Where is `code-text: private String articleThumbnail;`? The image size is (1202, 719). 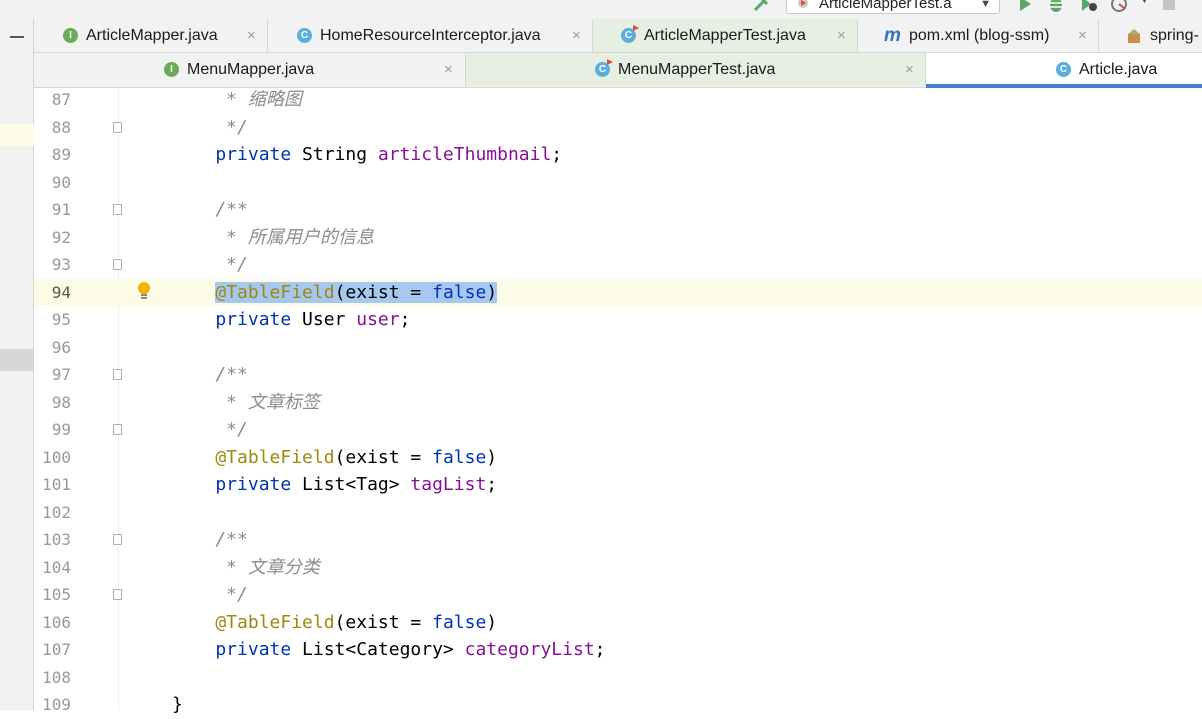 code-text: private String articleThumbnail; is located at coordinates (367, 155).